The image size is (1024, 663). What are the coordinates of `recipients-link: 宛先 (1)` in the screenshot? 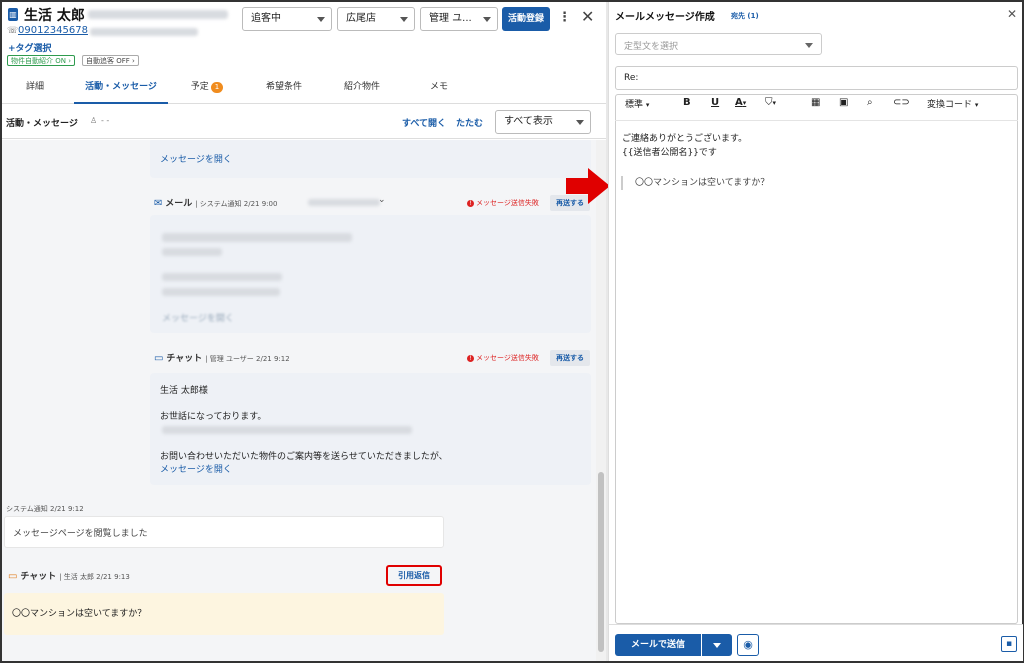 It's located at (745, 16).